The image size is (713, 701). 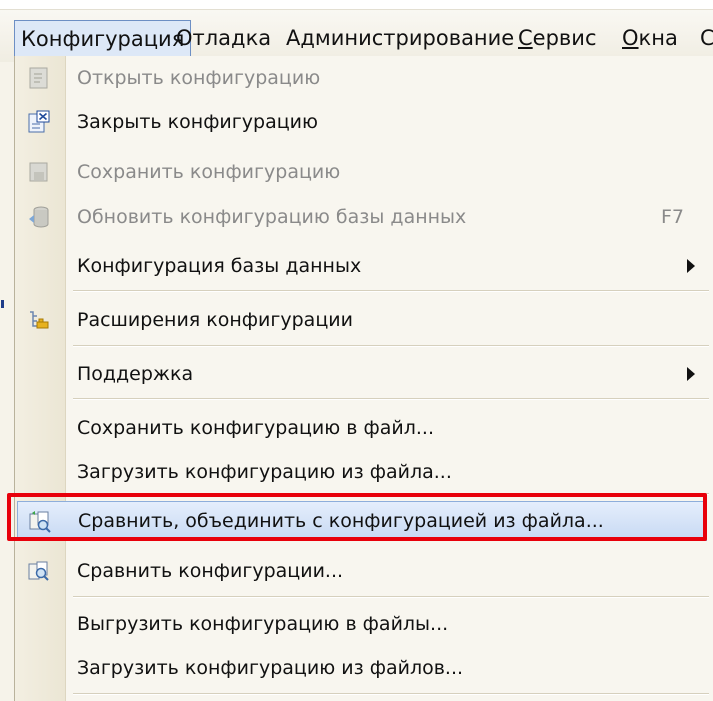 What do you see at coordinates (364, 266) in the screenshot?
I see `menu-item-db-config: Конфигурация базы данных` at bounding box center [364, 266].